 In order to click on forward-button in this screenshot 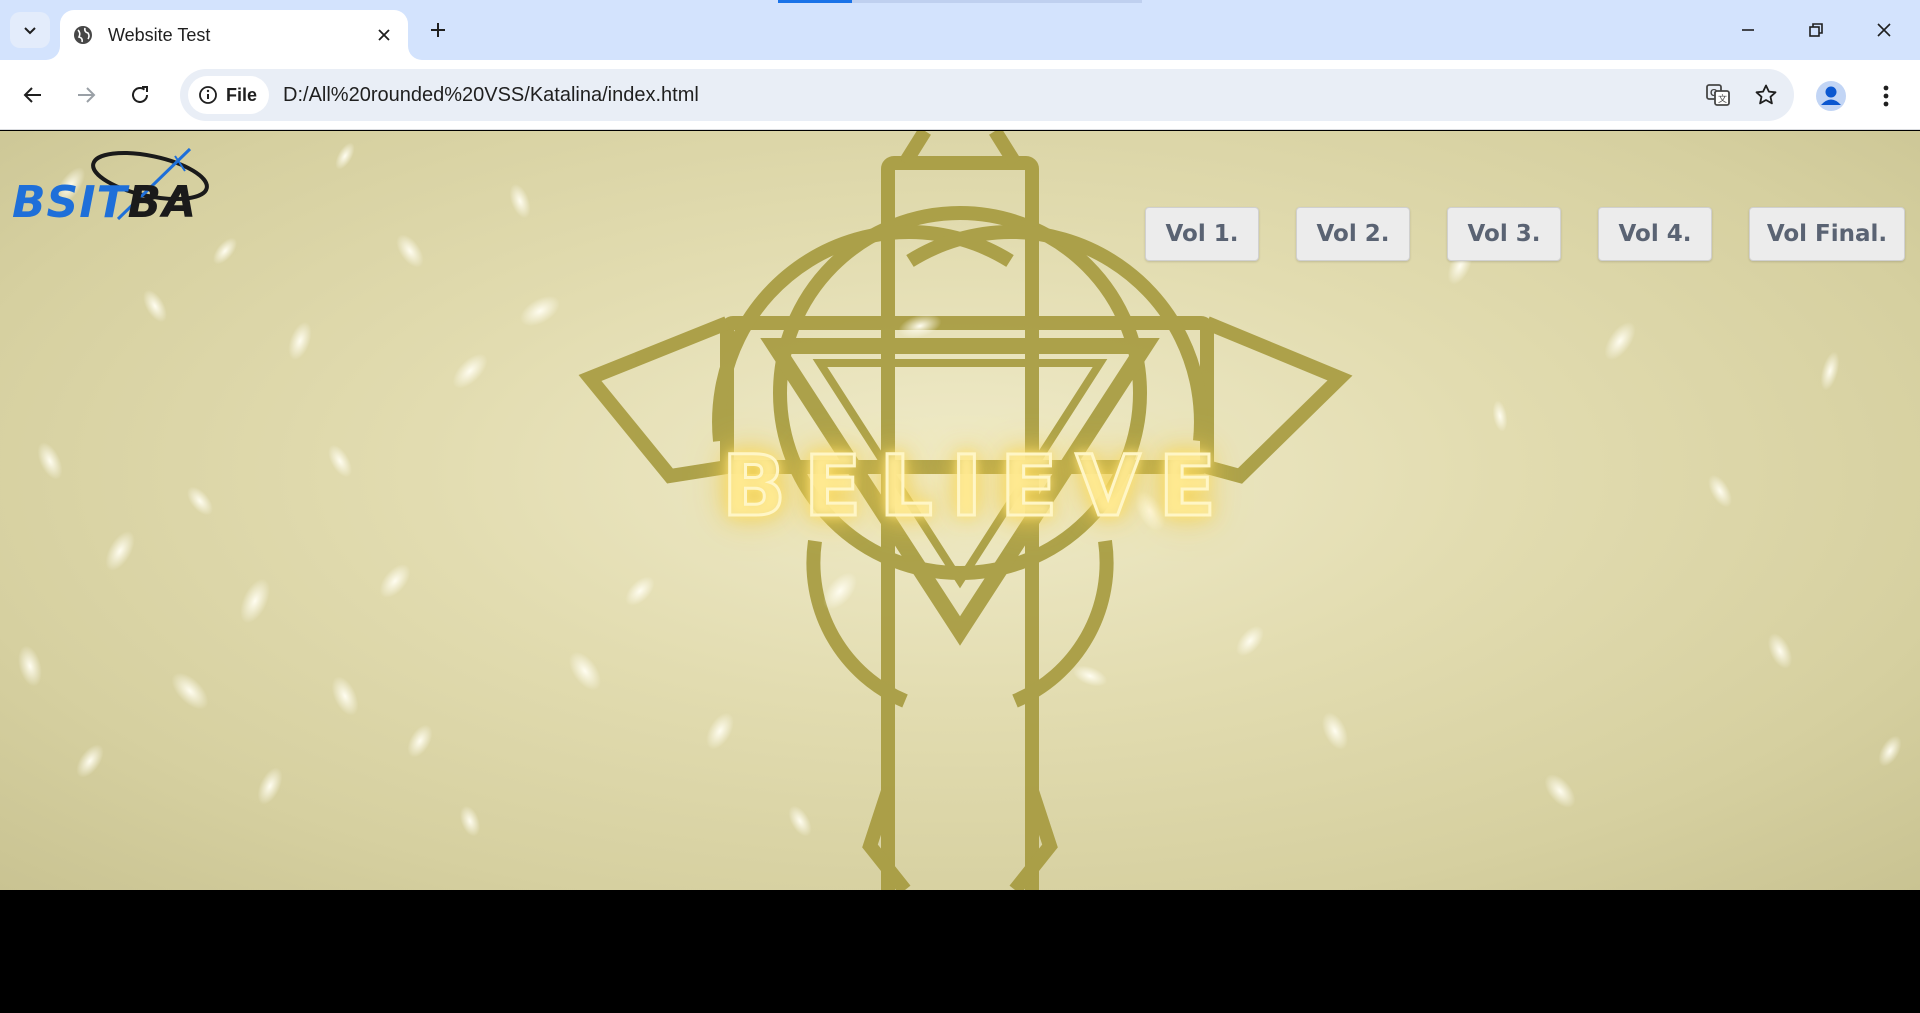, I will do `click(86, 95)`.